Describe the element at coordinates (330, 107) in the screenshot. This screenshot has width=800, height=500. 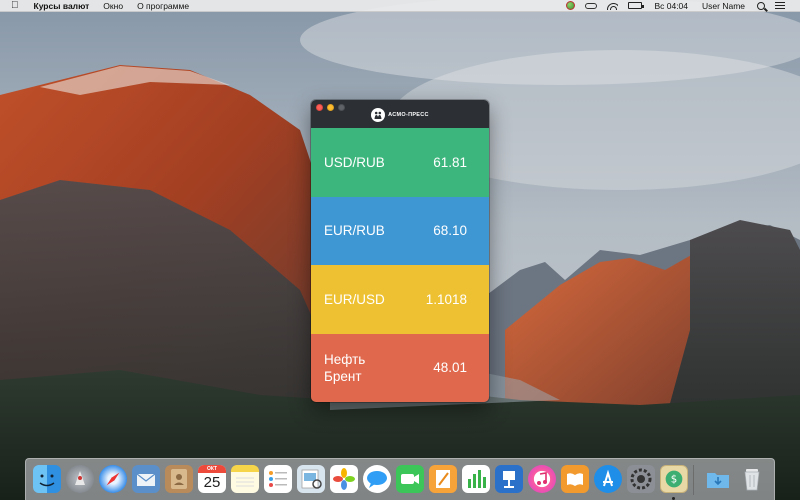
I see `minimize-window-button` at that location.